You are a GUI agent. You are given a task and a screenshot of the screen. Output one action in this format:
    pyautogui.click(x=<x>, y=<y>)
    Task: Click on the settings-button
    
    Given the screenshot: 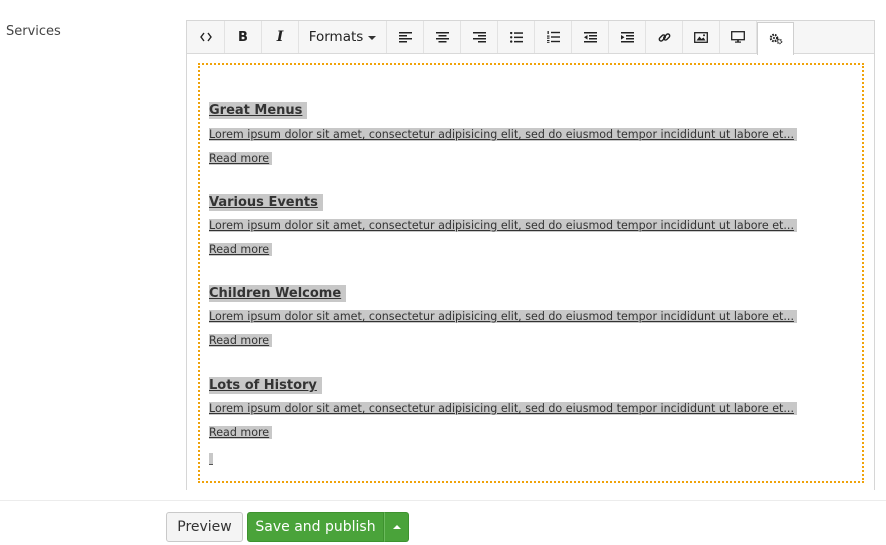 What is the action you would take?
    pyautogui.click(x=775, y=38)
    